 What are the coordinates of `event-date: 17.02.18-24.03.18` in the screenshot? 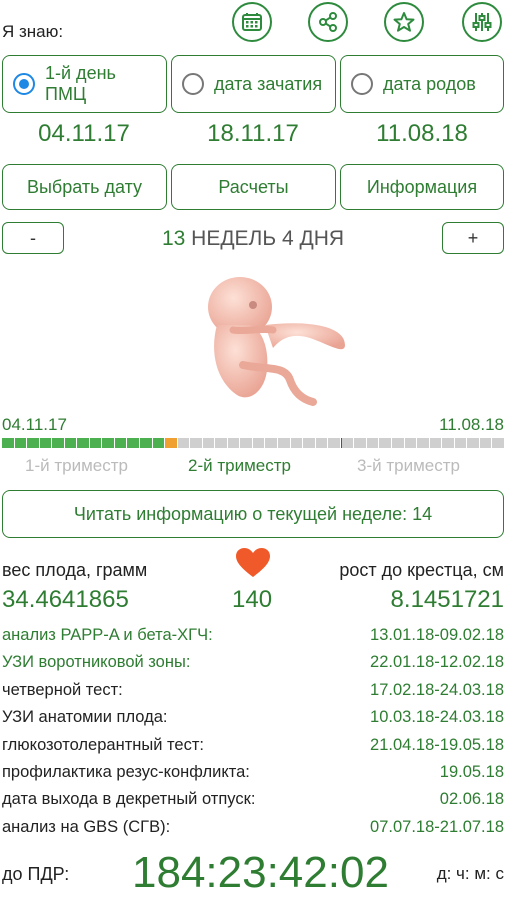 It's located at (437, 689).